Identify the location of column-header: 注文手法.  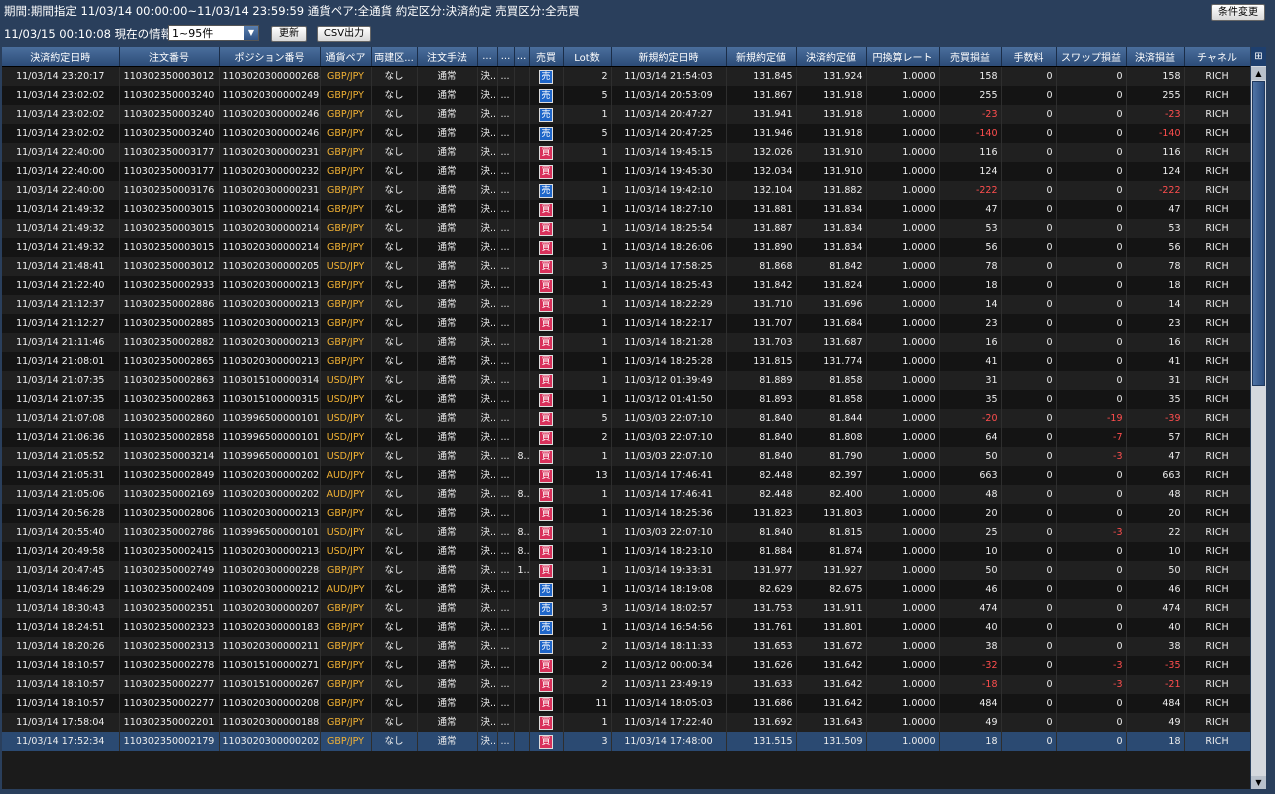
(447, 57).